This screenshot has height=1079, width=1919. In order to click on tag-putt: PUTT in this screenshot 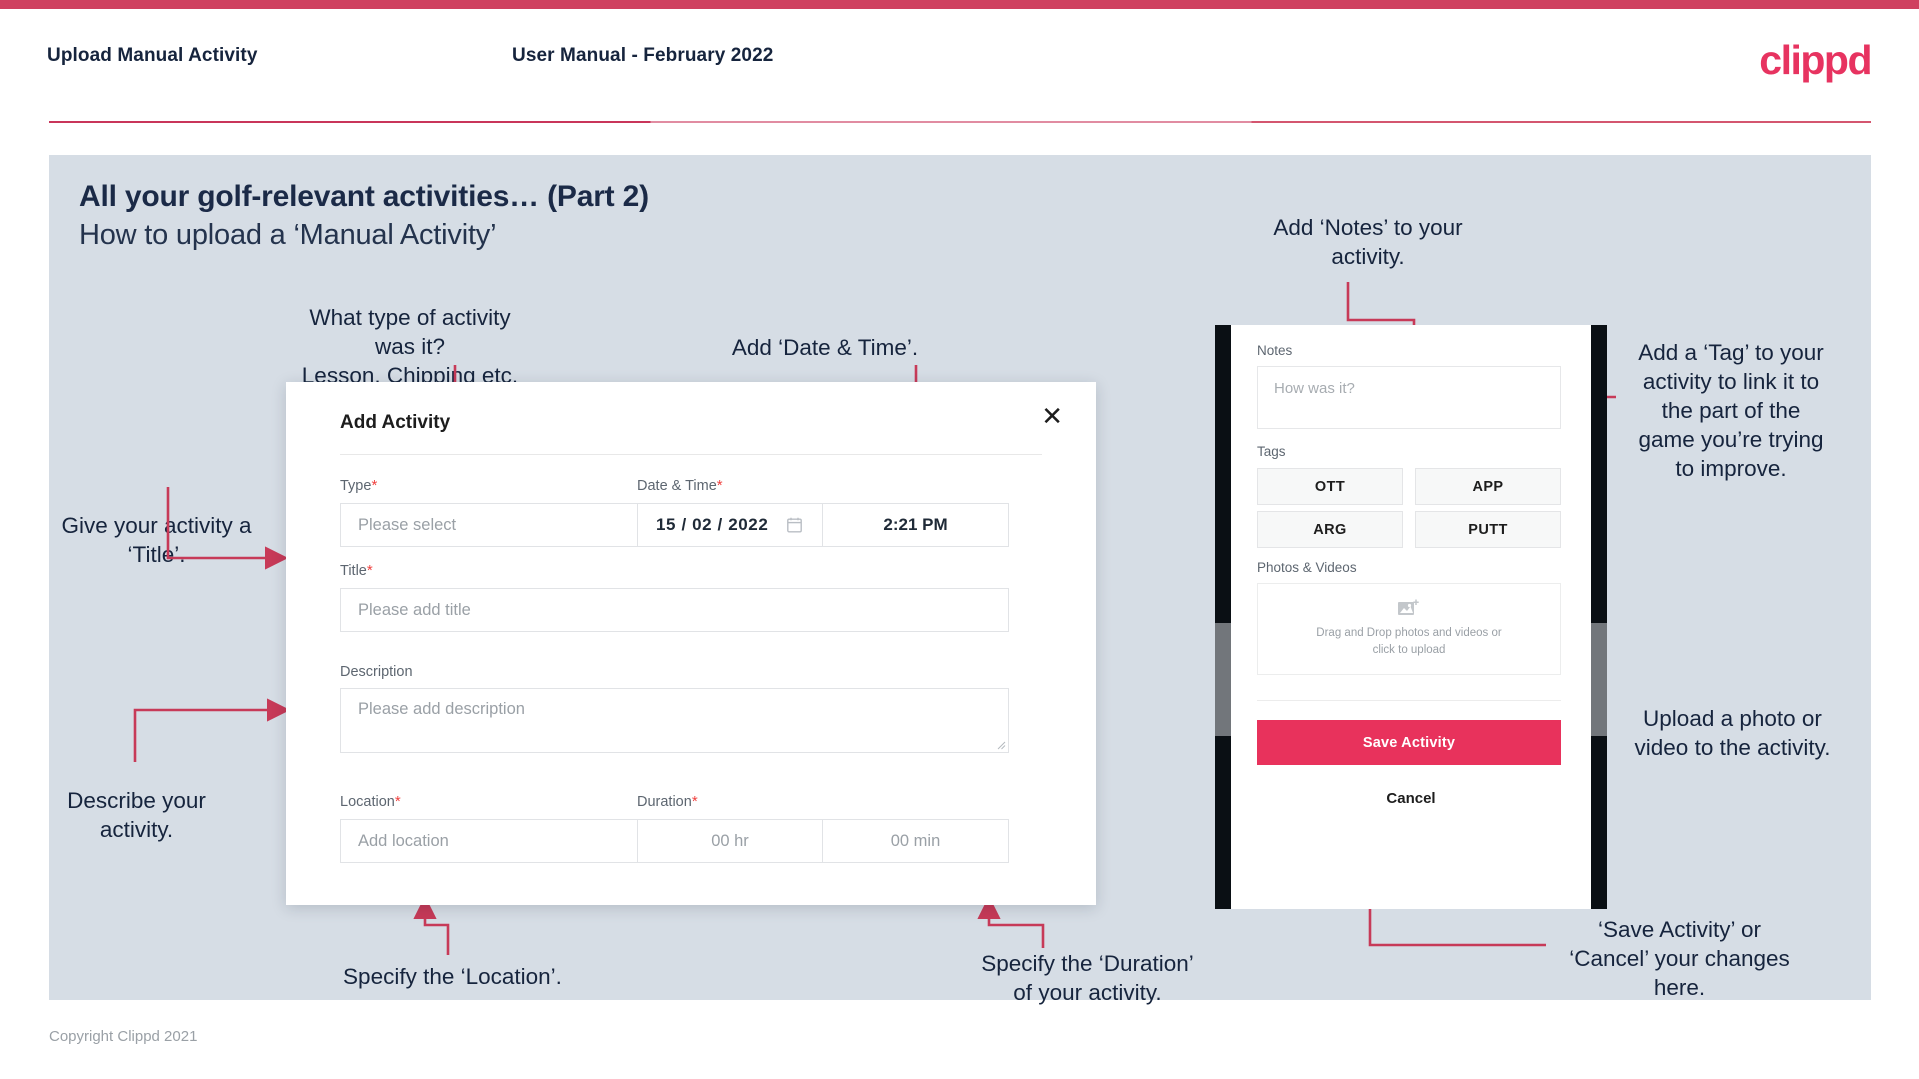, I will do `click(1488, 529)`.